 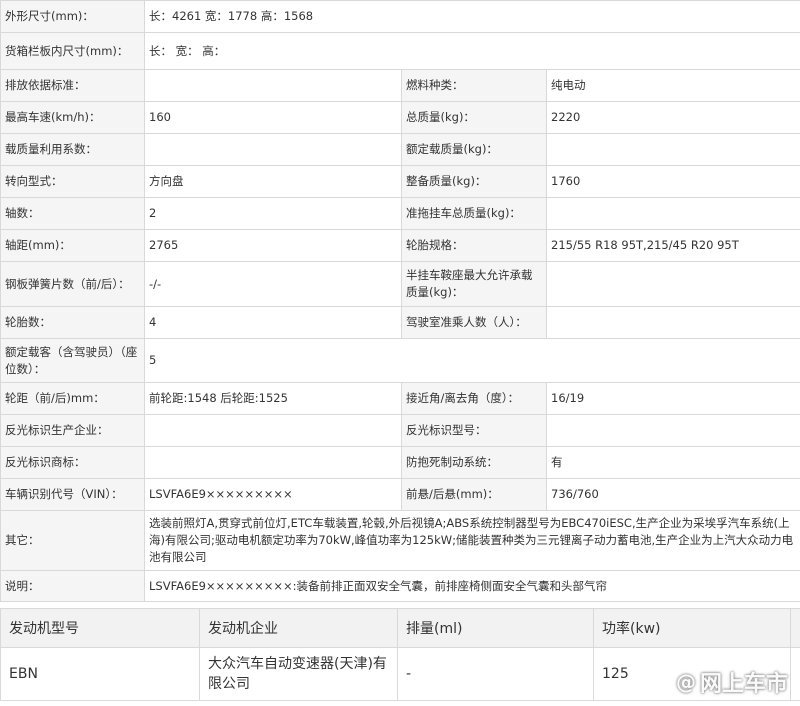 What do you see at coordinates (273, 117) in the screenshot?
I see `spec-value: 160` at bounding box center [273, 117].